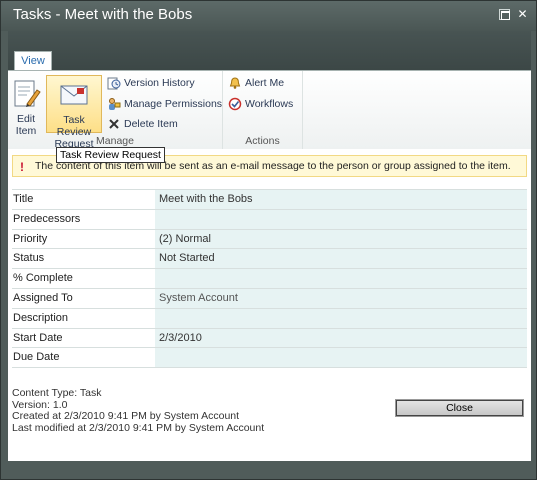  What do you see at coordinates (114, 83) in the screenshot?
I see `version-history-icon` at bounding box center [114, 83].